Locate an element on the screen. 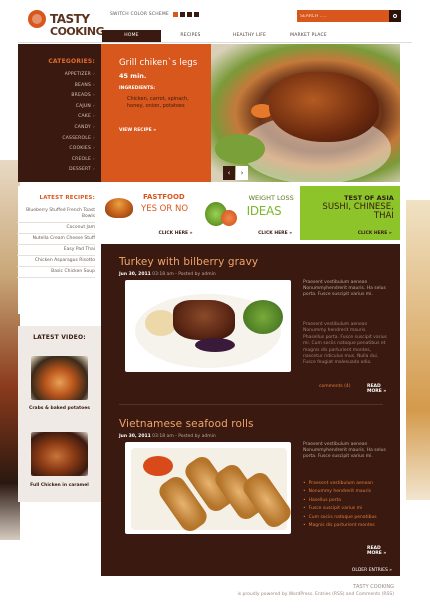  banner-weight-loss: WEIGHT LOSS IDEAS CLICK HERE » is located at coordinates (250, 213).